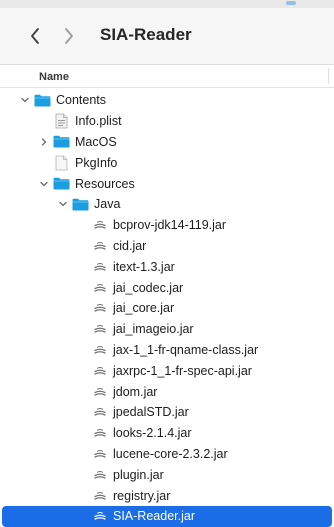 This screenshot has width=334, height=527. What do you see at coordinates (146, 34) in the screenshot?
I see `window-title: SIA-Reader` at bounding box center [146, 34].